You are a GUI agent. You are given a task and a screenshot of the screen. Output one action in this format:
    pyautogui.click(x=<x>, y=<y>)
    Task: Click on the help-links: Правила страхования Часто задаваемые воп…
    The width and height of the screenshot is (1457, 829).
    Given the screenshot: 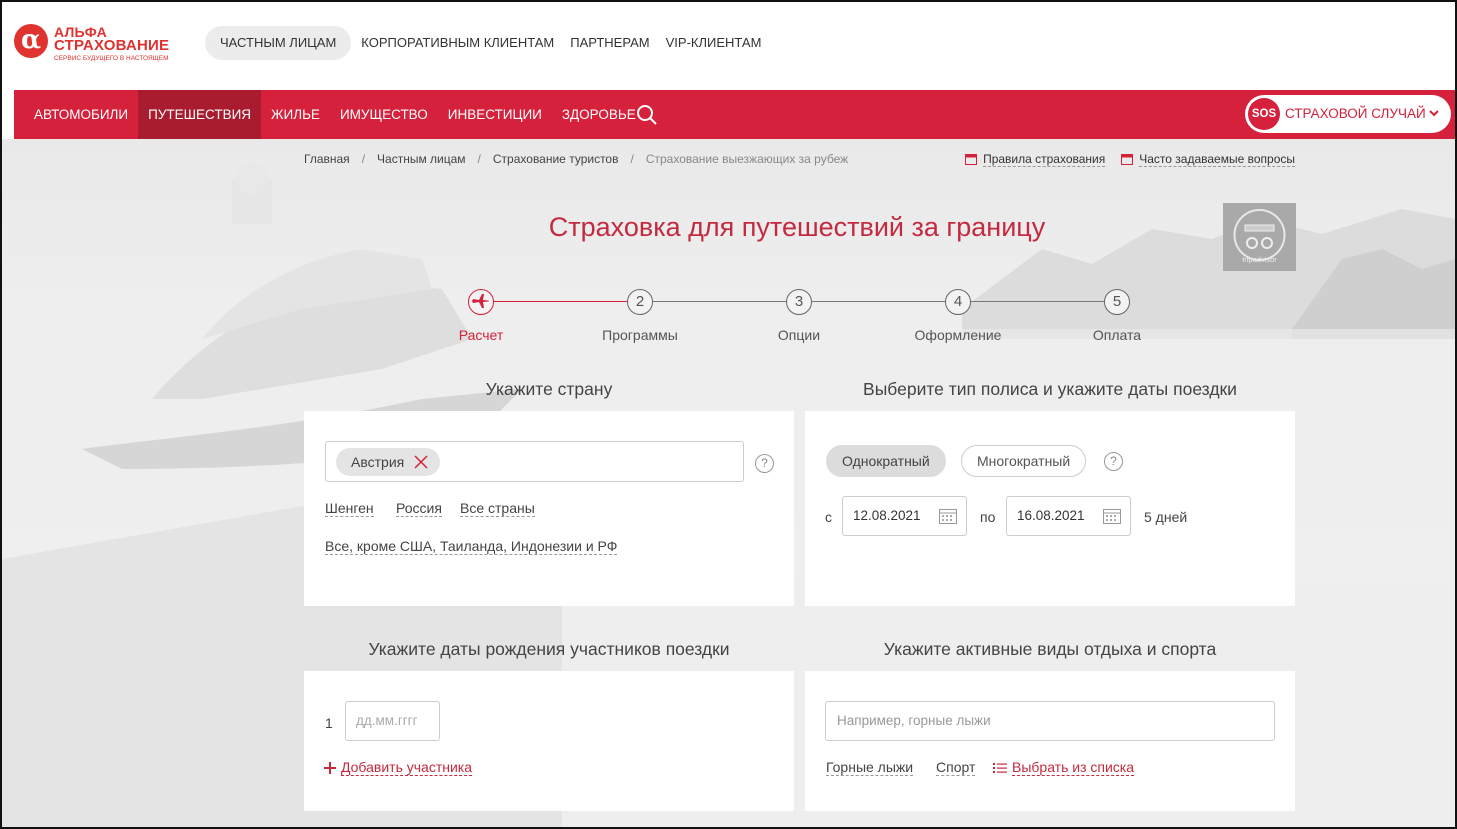 What is the action you would take?
    pyautogui.click(x=1130, y=159)
    